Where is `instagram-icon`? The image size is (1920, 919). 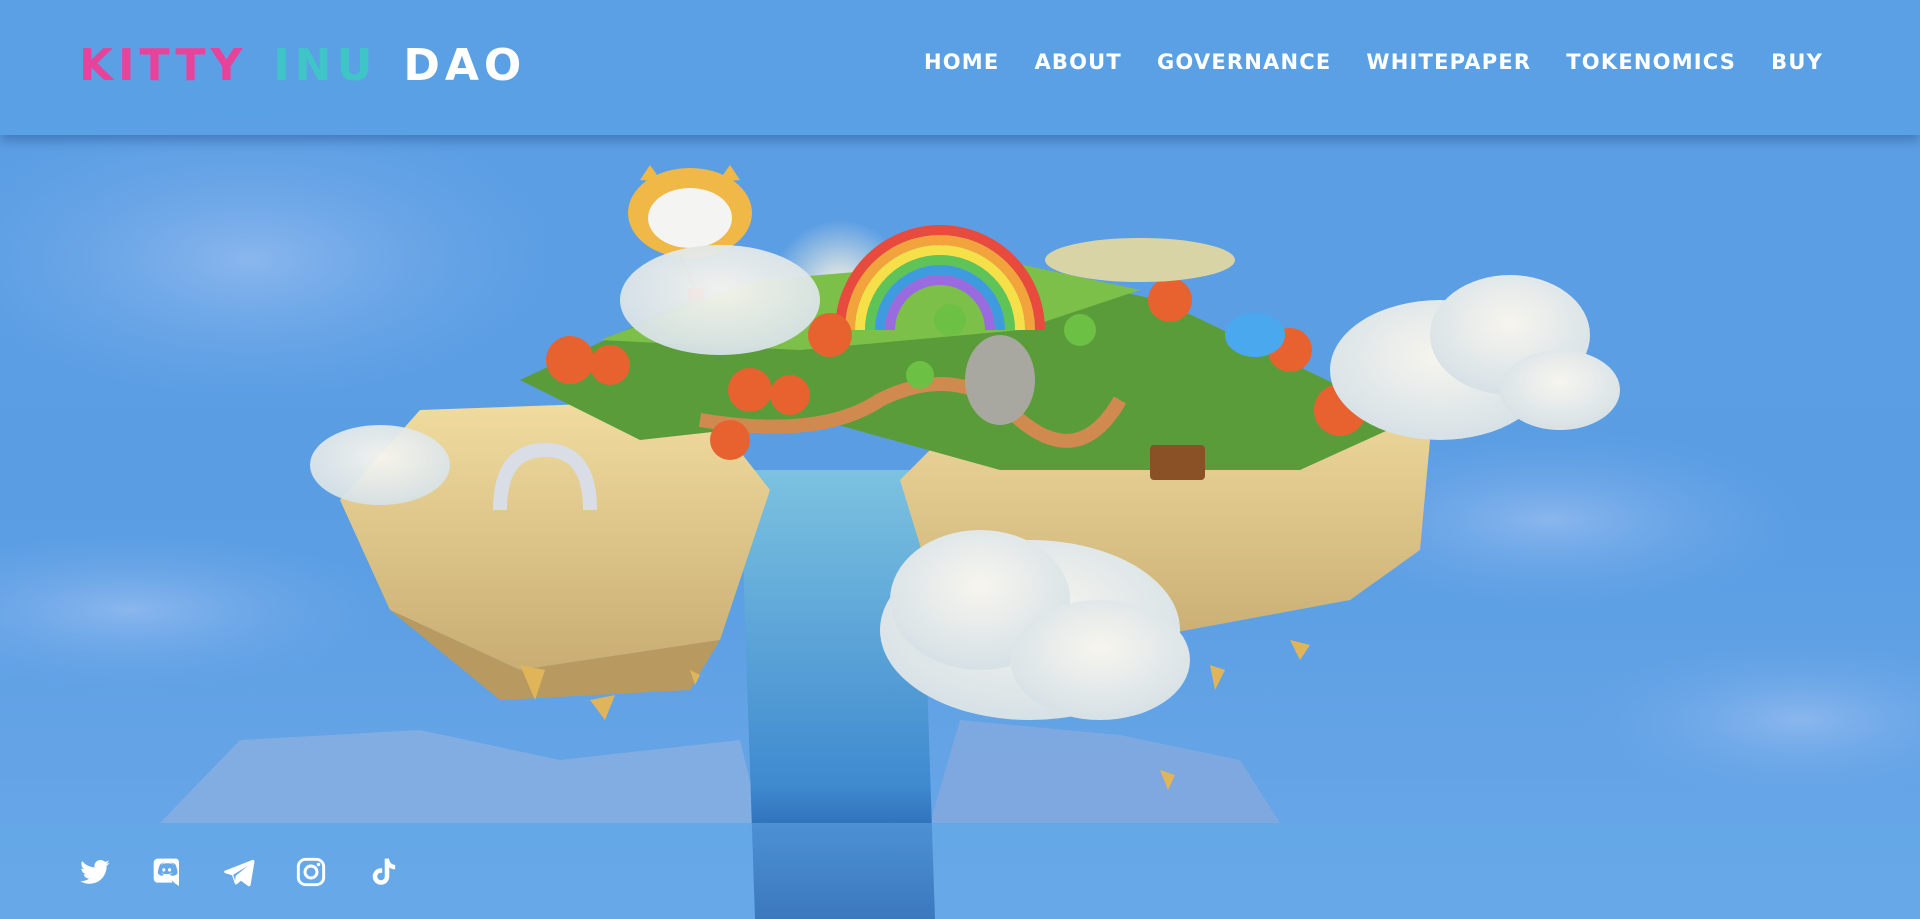
instagram-icon is located at coordinates (311, 872).